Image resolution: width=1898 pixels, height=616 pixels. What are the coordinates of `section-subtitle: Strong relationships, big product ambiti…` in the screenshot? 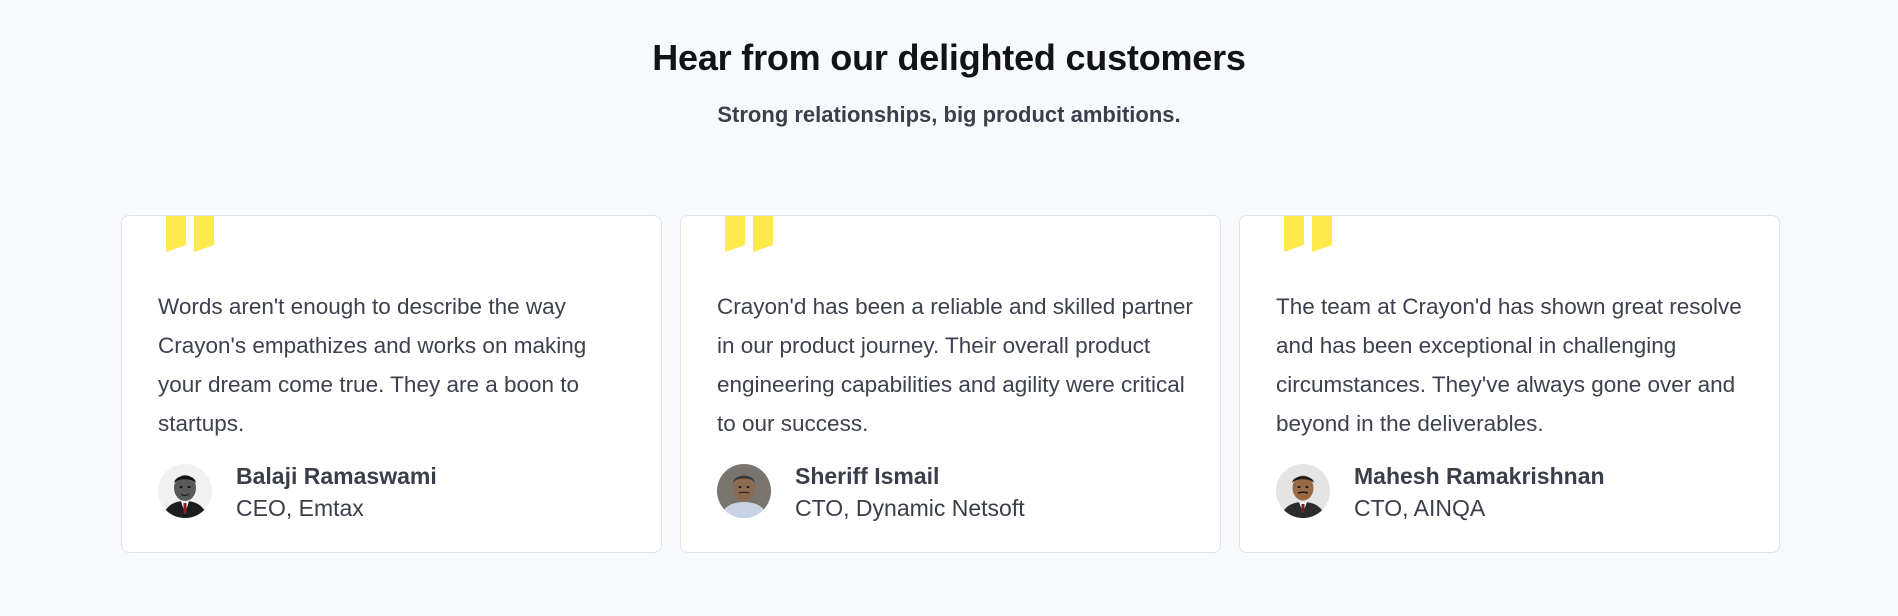 It's located at (949, 114).